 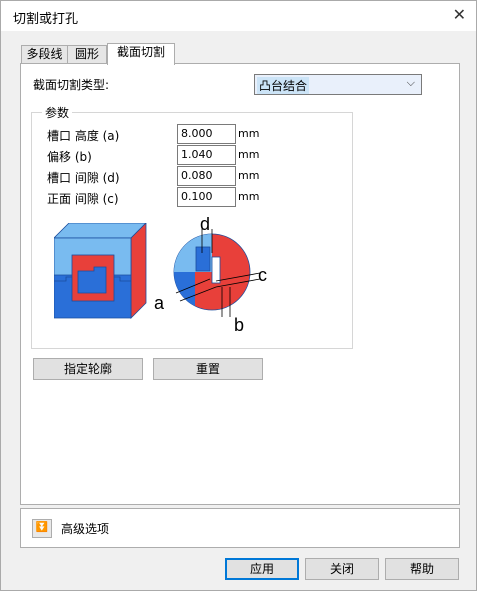 What do you see at coordinates (240, 528) in the screenshot?
I see `advanced-options-section: ⏬ 高级选项` at bounding box center [240, 528].